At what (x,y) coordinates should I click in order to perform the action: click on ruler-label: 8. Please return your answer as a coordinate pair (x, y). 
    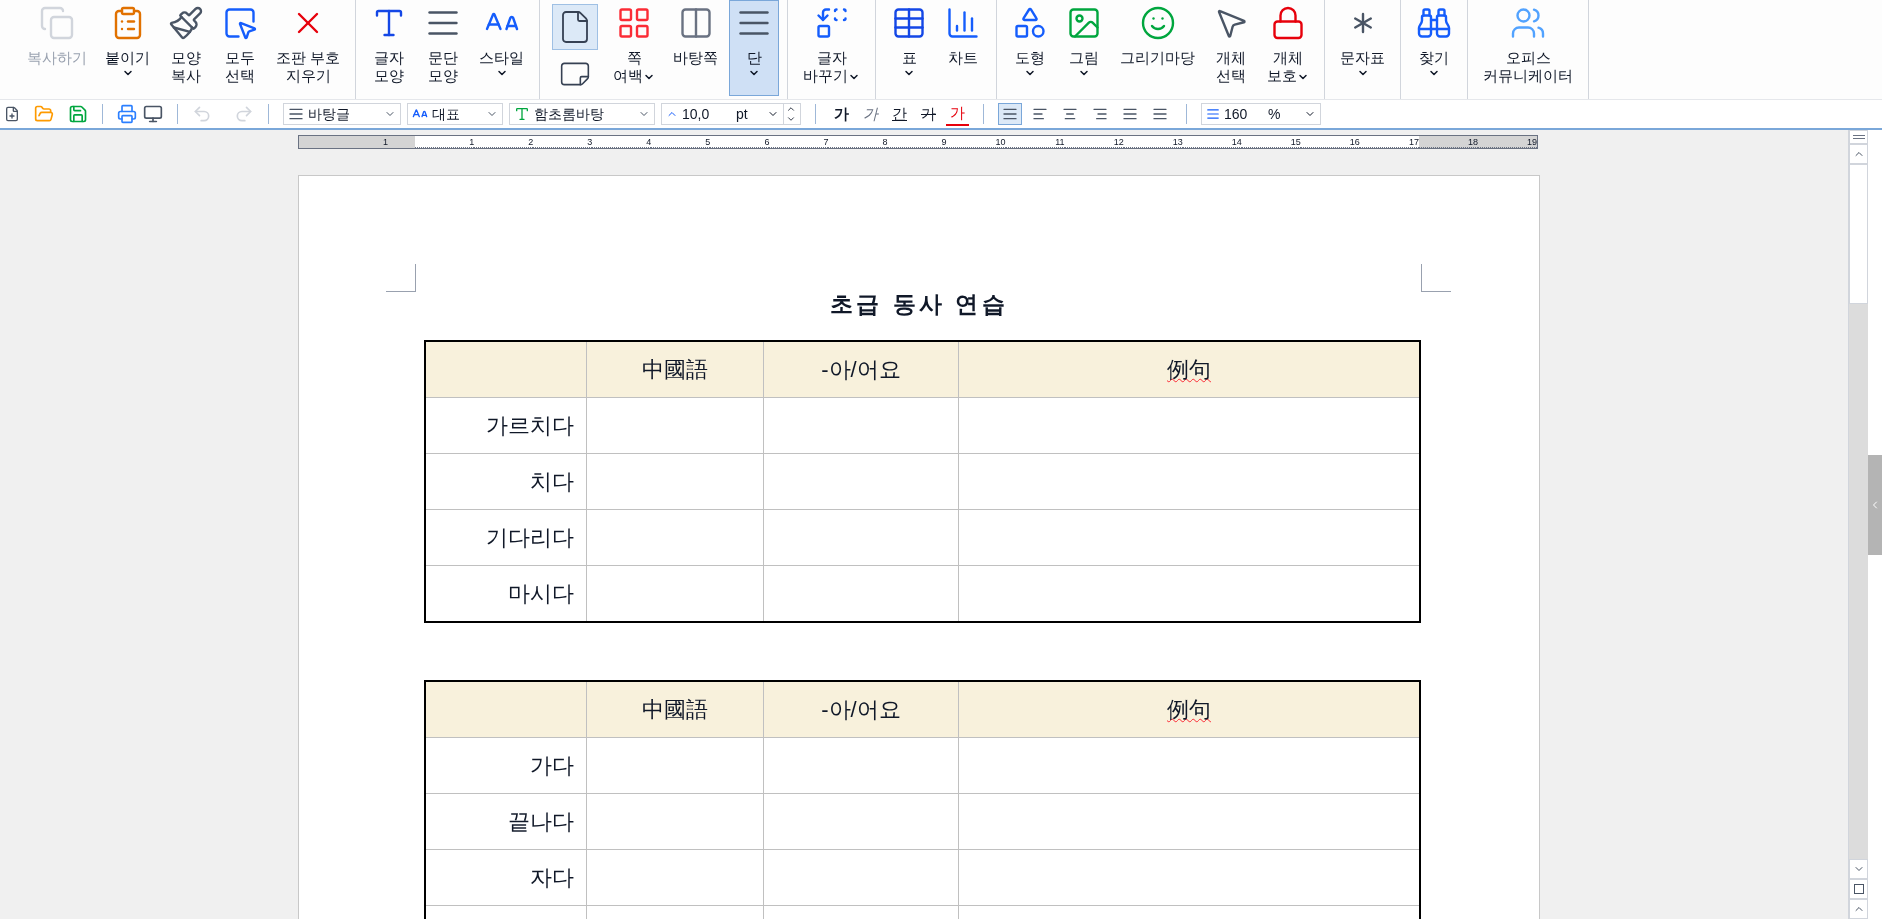
    Looking at the image, I should click on (858, 142).